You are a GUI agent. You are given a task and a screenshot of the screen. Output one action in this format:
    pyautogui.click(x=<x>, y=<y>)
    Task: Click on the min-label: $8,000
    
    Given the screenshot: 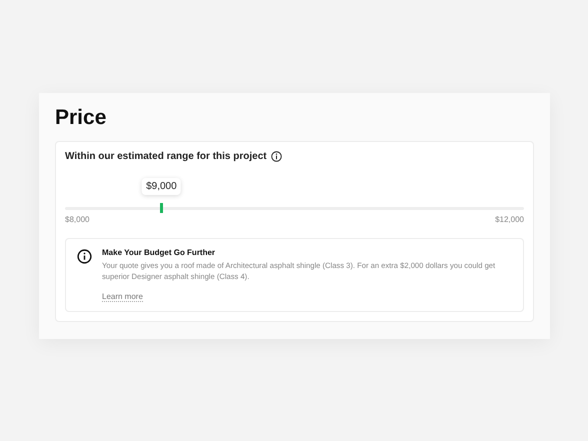 What is the action you would take?
    pyautogui.click(x=77, y=219)
    